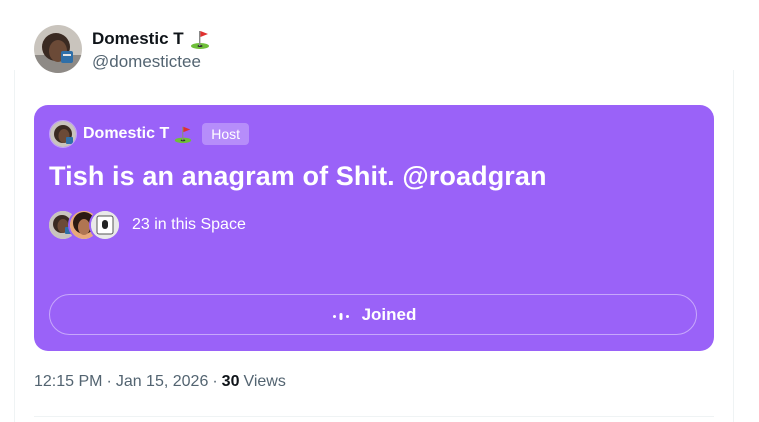 Image resolution: width=759 pixels, height=422 pixels. What do you see at coordinates (14, 246) in the screenshot?
I see `column-border-left` at bounding box center [14, 246].